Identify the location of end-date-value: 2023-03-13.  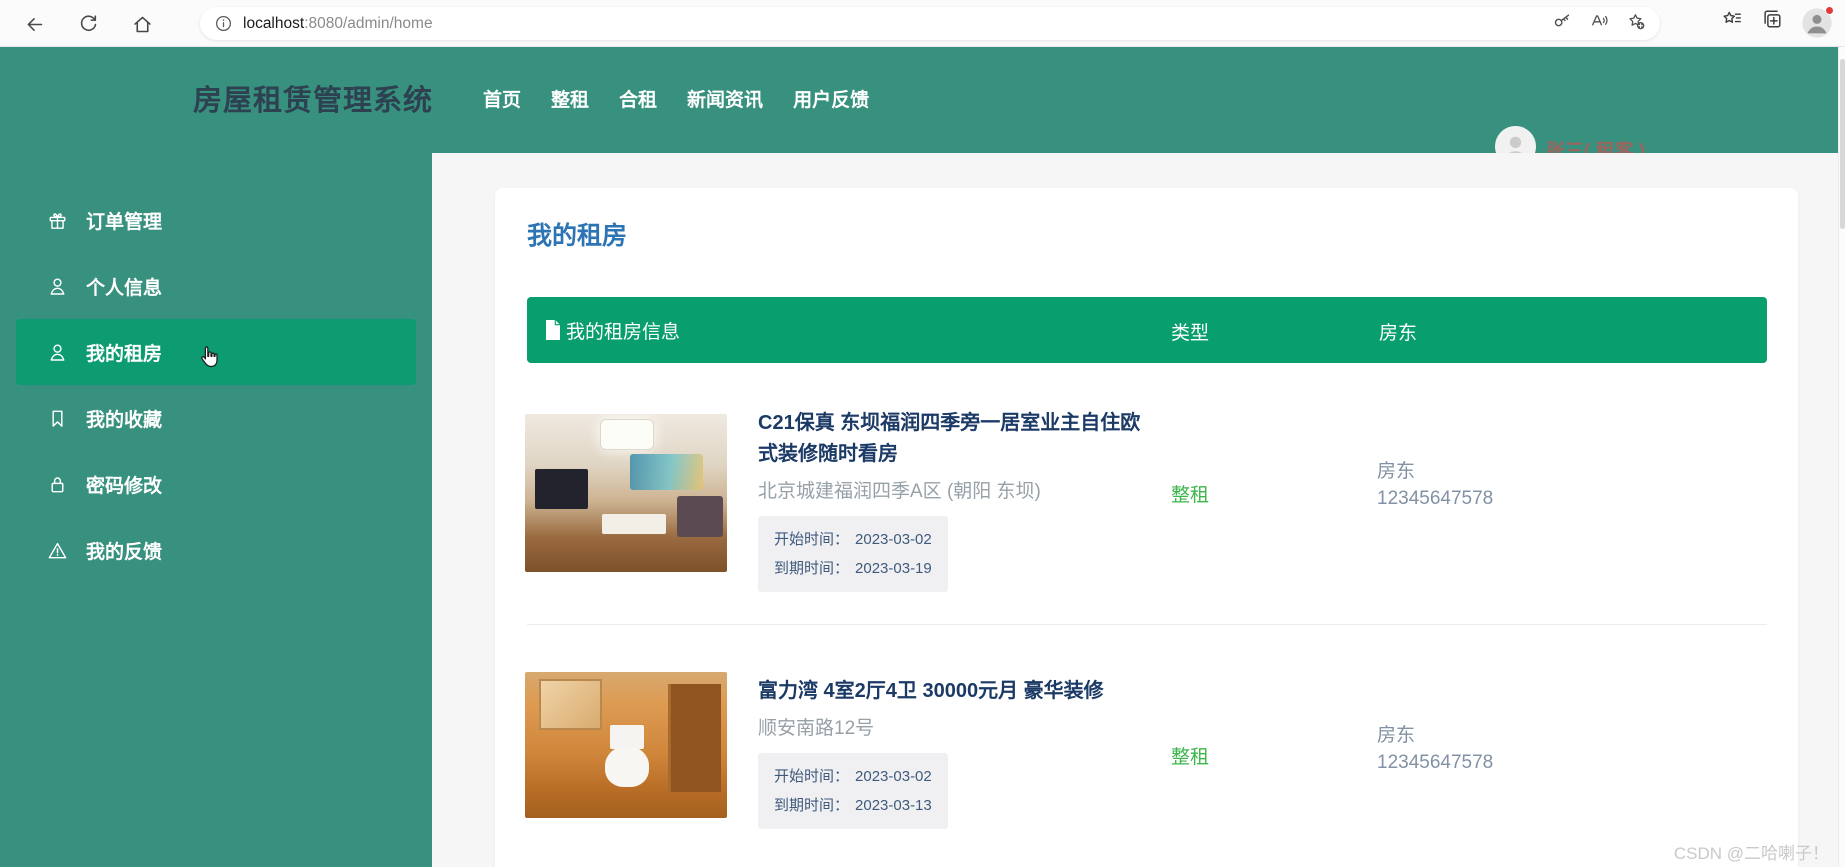
(893, 805).